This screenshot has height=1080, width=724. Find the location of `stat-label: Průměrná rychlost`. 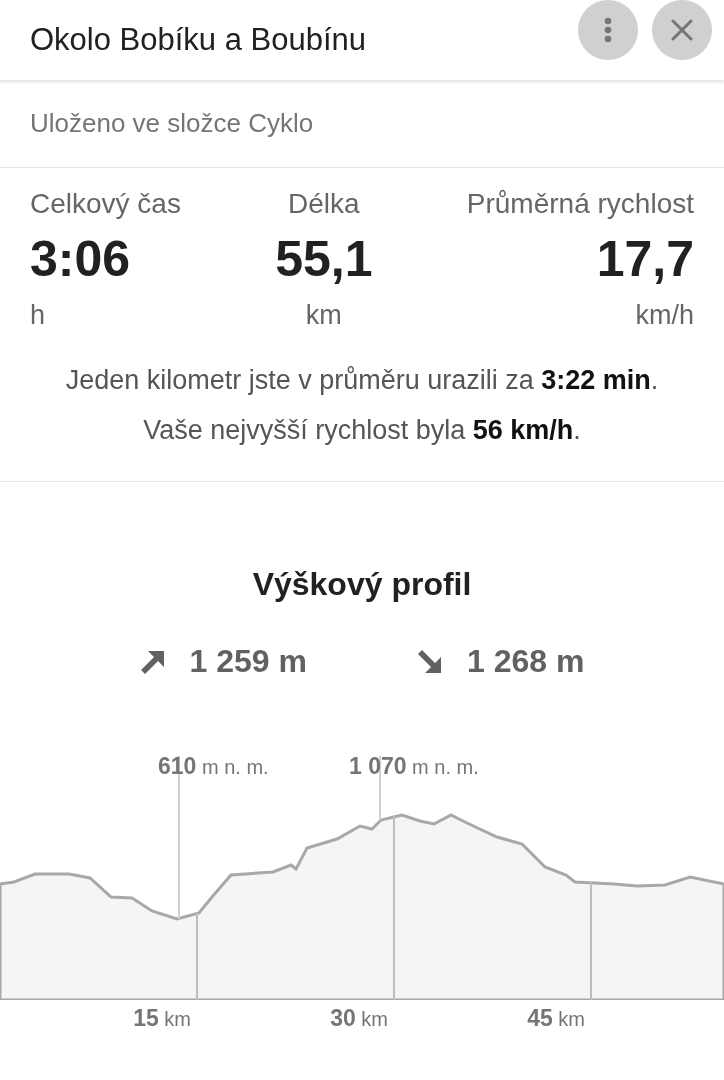

stat-label: Průměrná rychlost is located at coordinates (580, 204).